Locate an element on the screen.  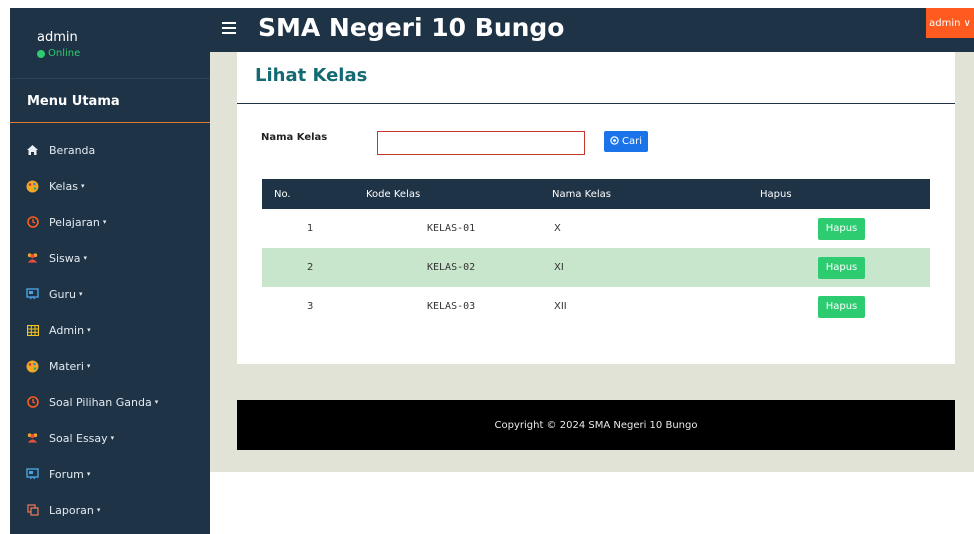
menu-title: Menu Utama is located at coordinates (73, 101).